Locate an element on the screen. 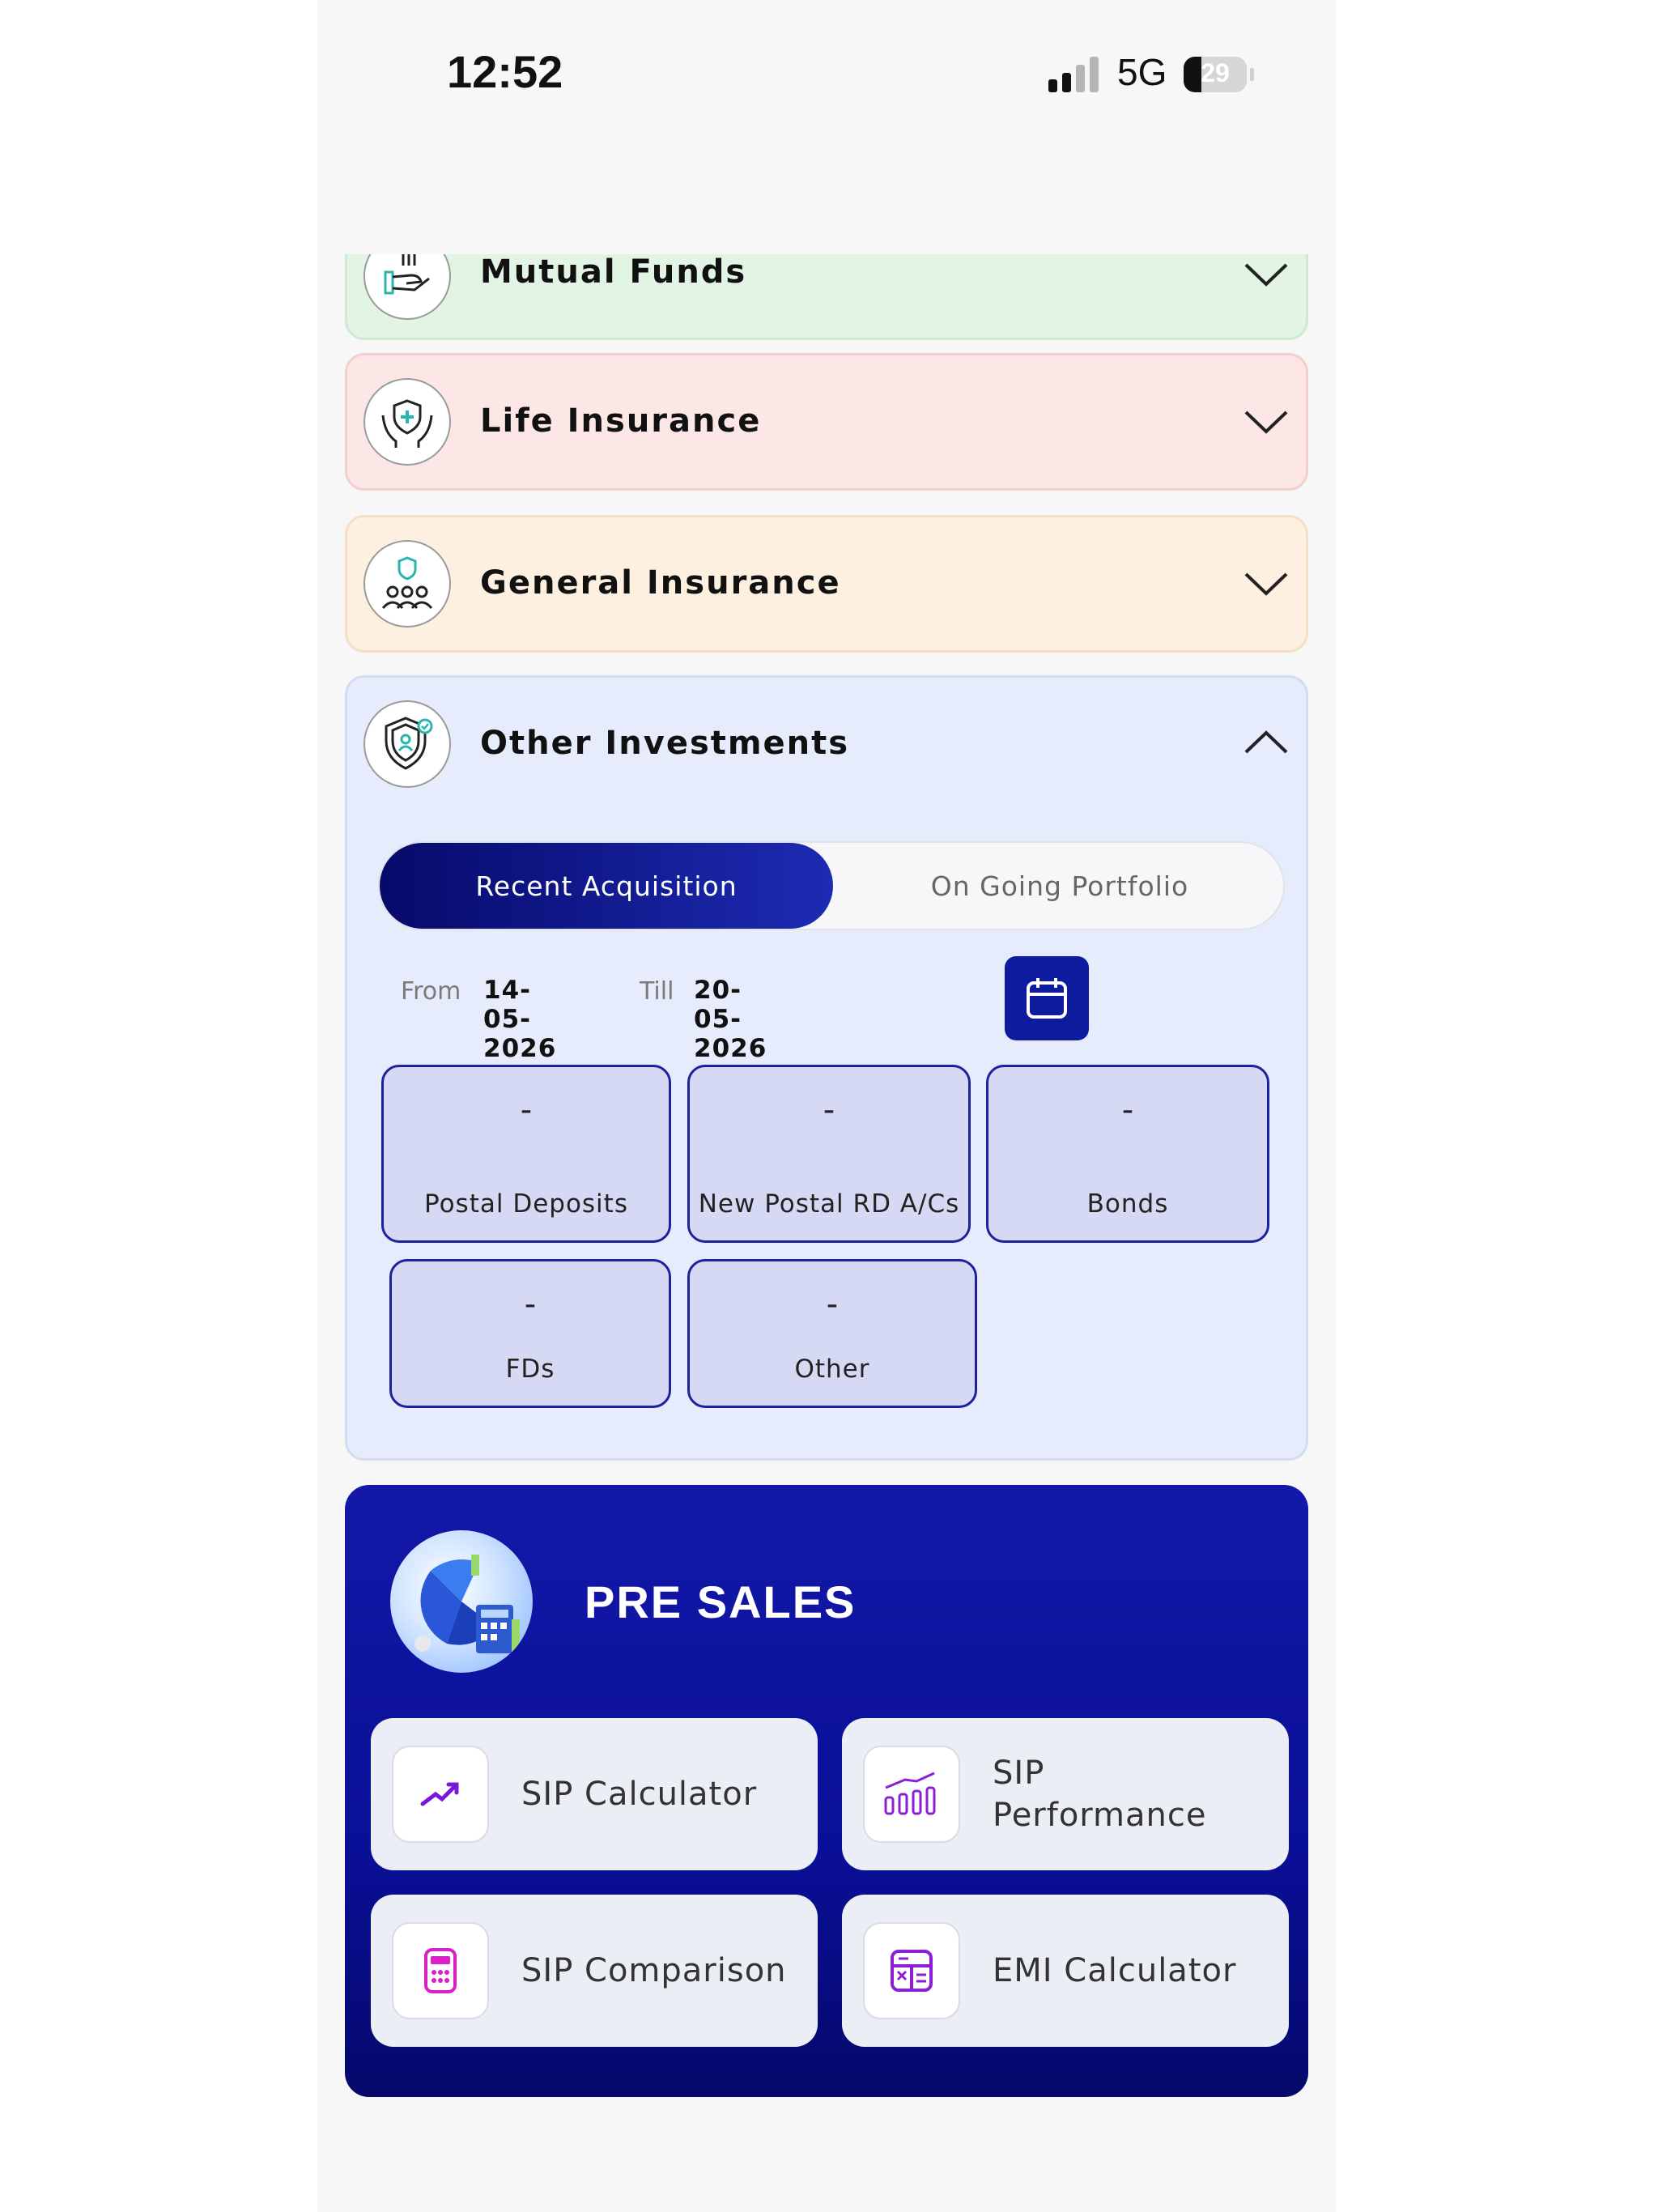  accordion-life-insurance: Life Insurance is located at coordinates (826, 422).